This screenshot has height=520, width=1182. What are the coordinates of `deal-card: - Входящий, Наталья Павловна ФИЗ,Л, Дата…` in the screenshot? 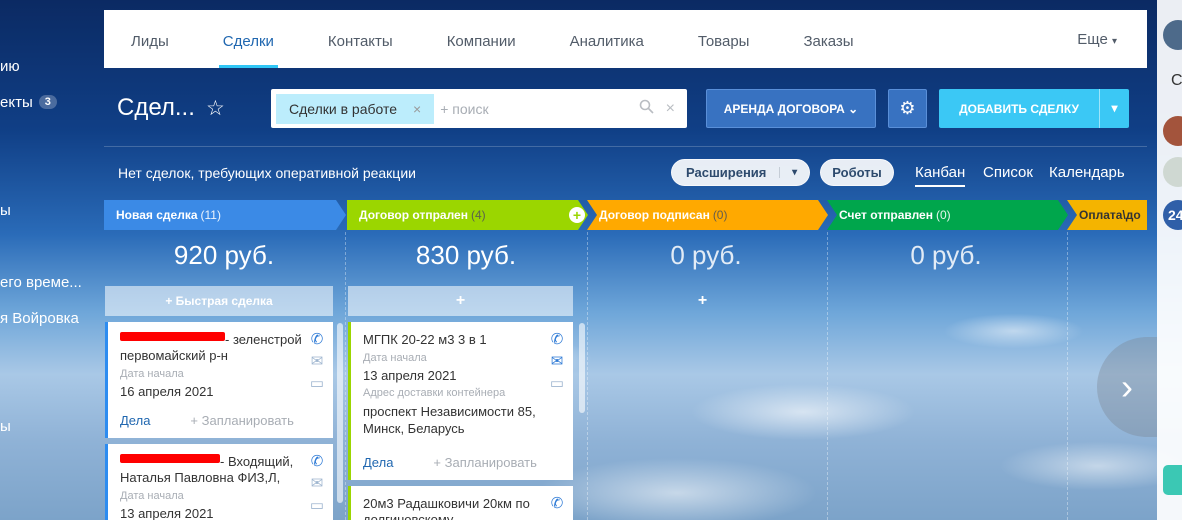 It's located at (219, 482).